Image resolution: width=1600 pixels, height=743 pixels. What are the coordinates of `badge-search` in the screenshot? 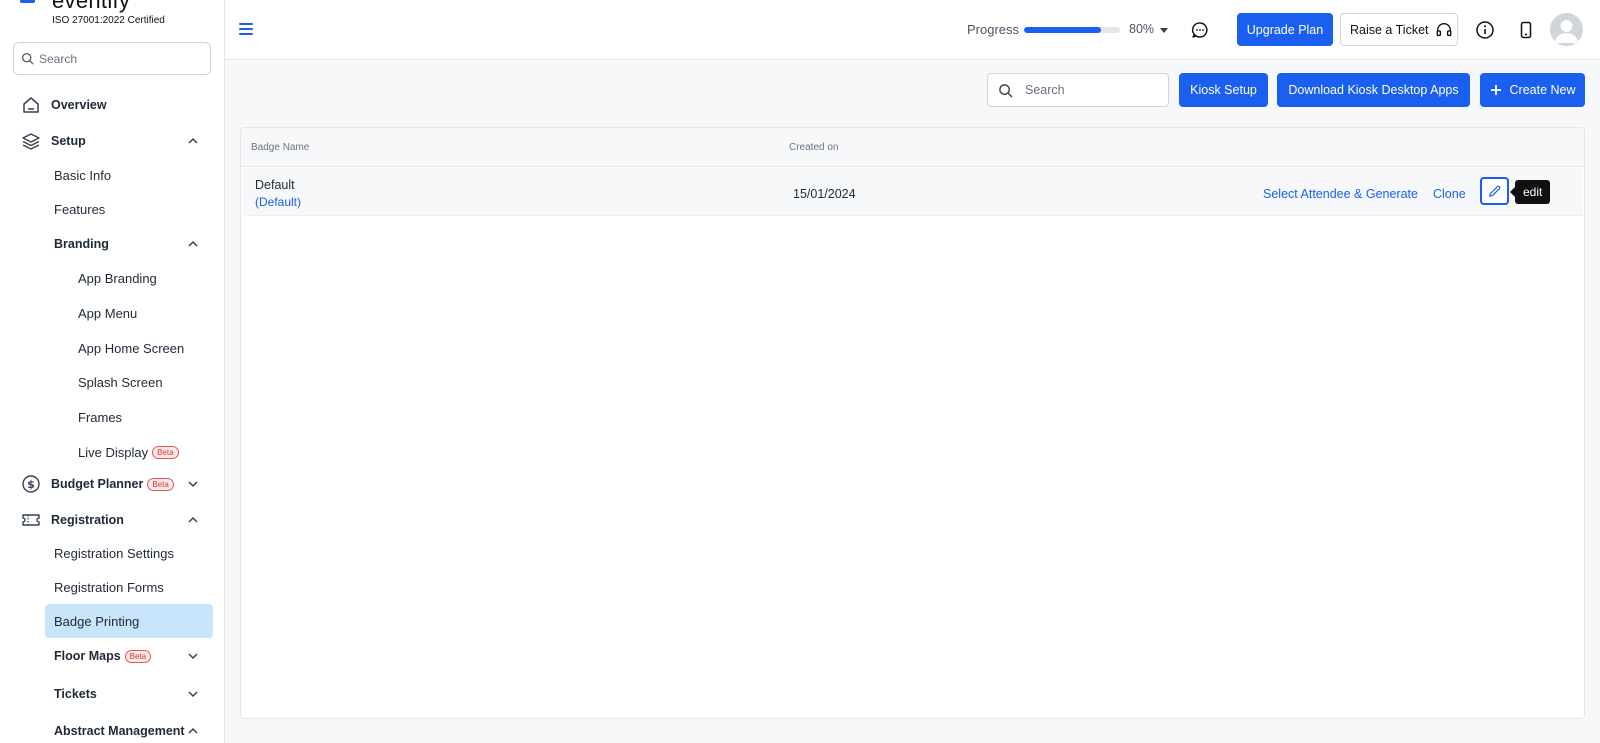 It's located at (1078, 90).